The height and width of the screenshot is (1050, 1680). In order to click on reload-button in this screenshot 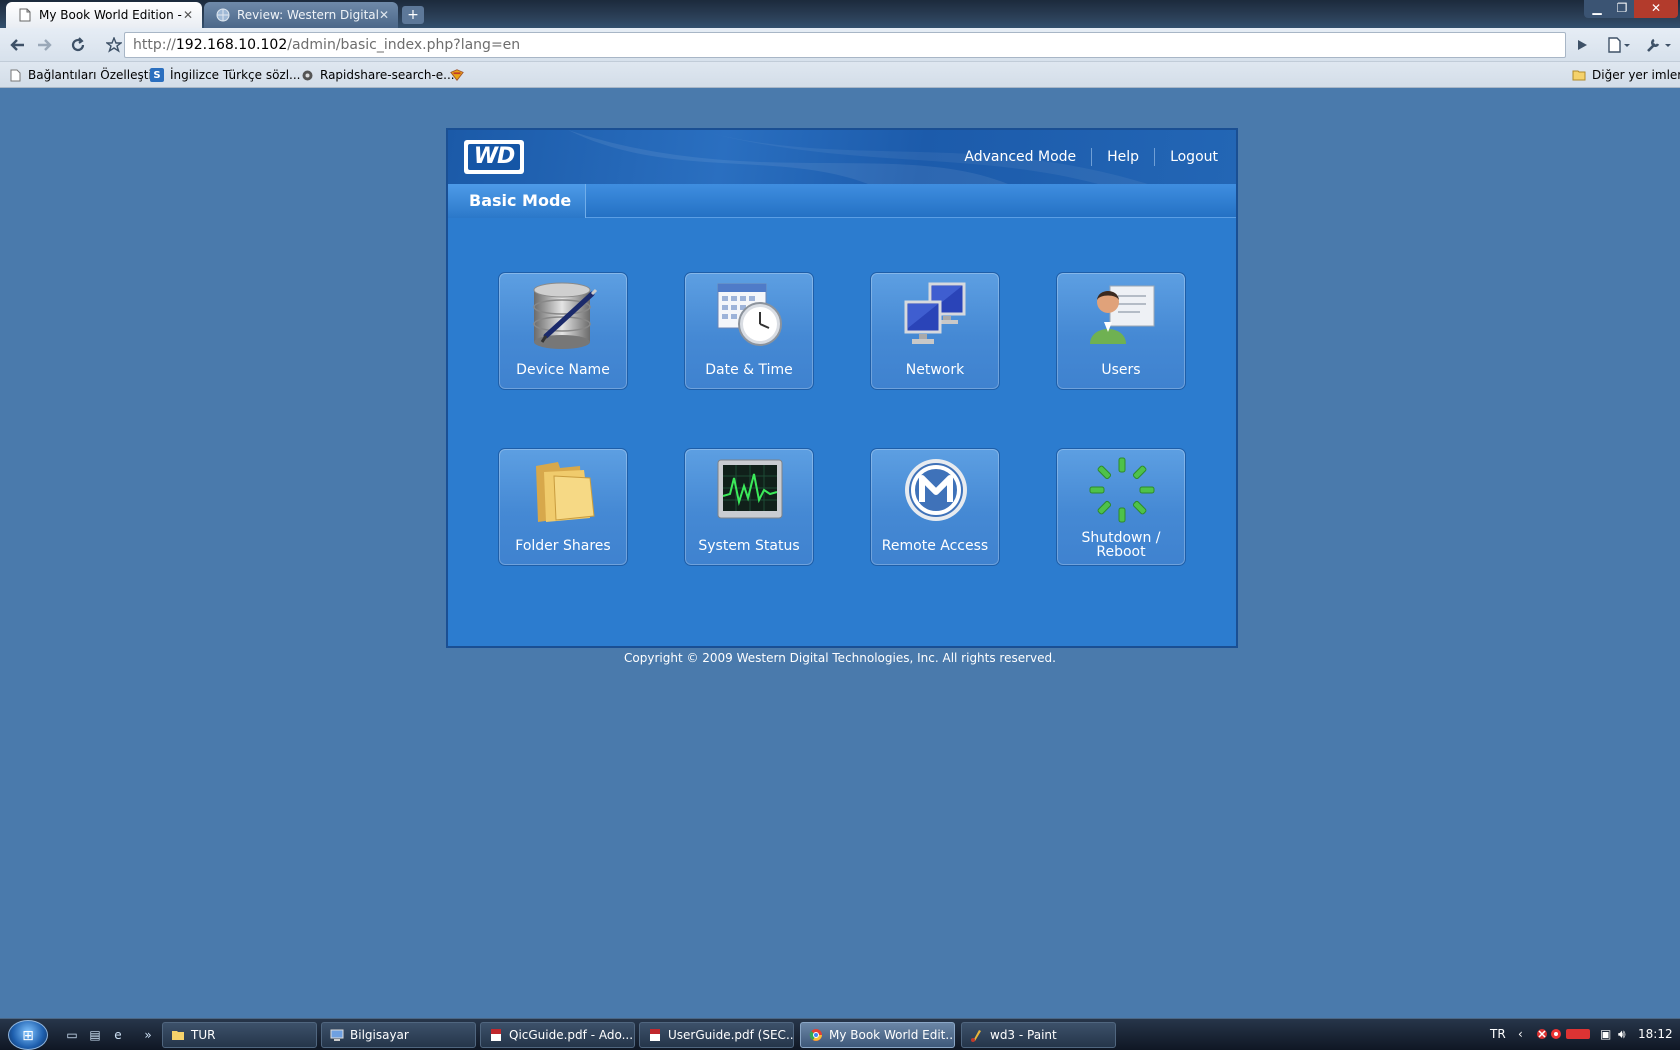, I will do `click(78, 45)`.